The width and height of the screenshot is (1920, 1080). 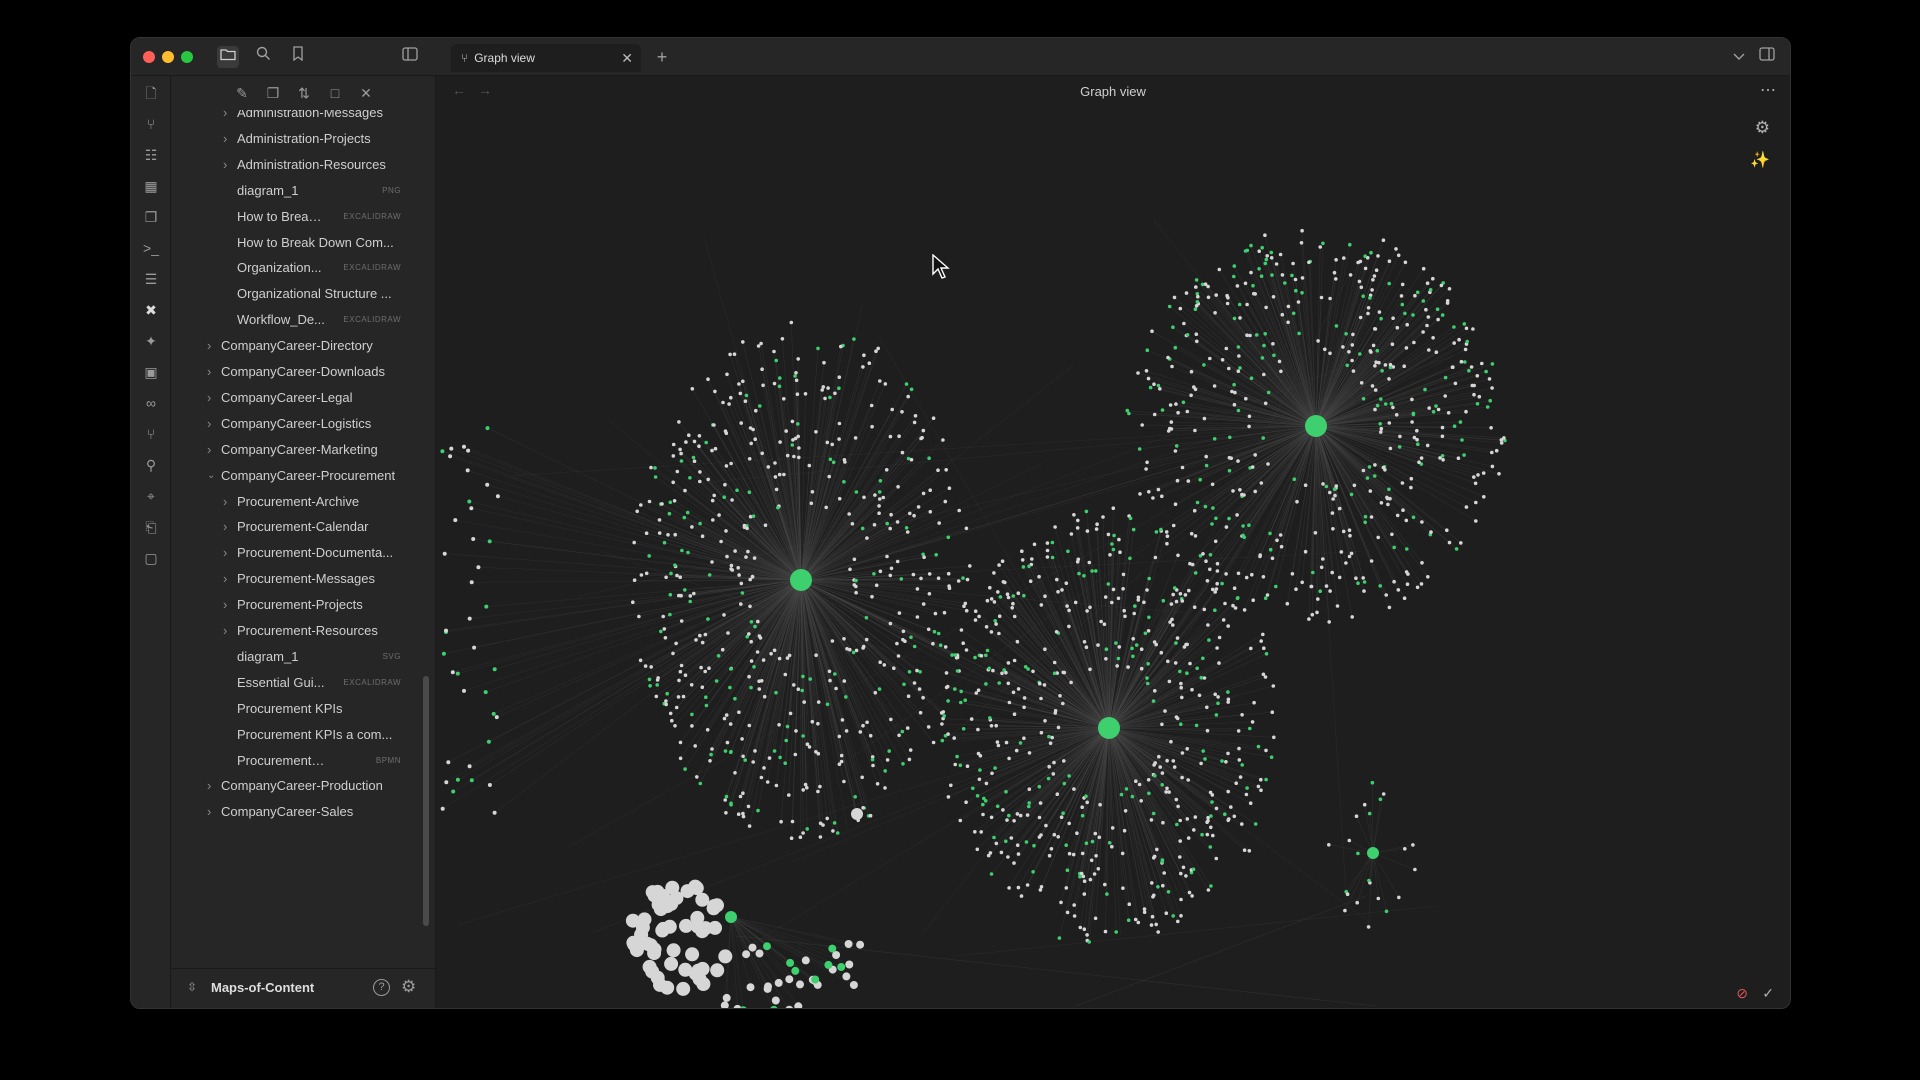 What do you see at coordinates (1739, 57) in the screenshot?
I see `chevron-down-icon` at bounding box center [1739, 57].